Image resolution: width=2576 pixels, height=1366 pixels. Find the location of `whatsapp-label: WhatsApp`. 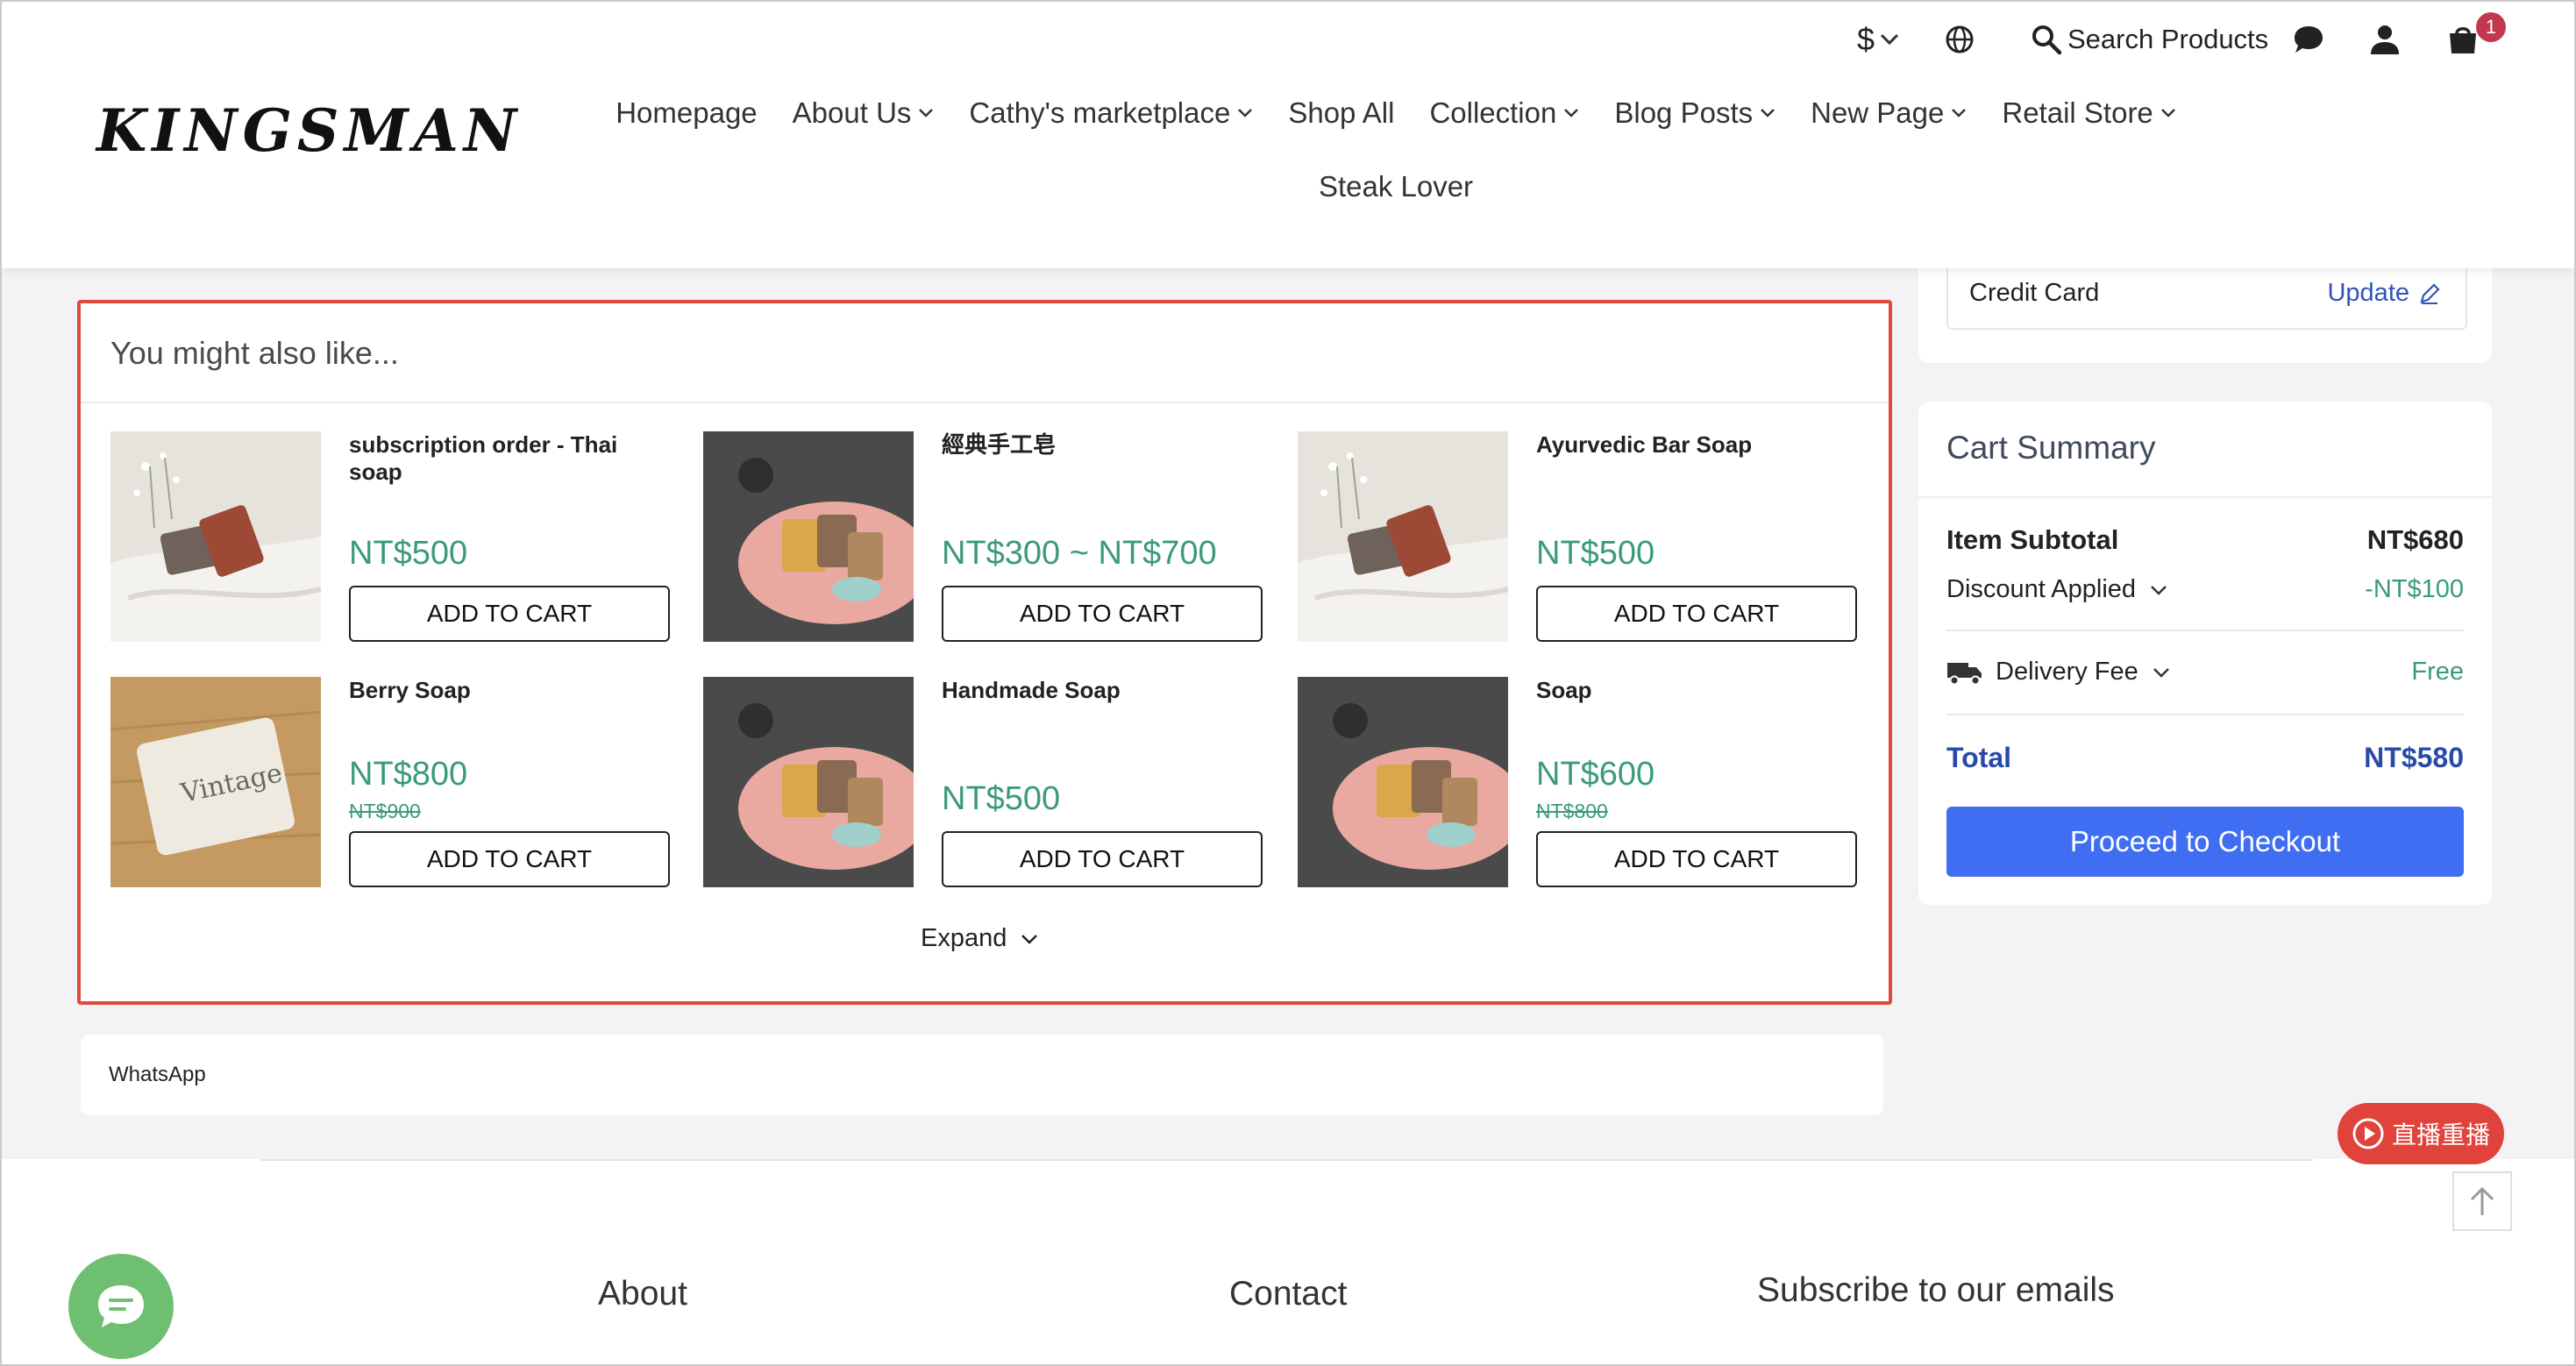

whatsapp-label: WhatsApp is located at coordinates (157, 1074).